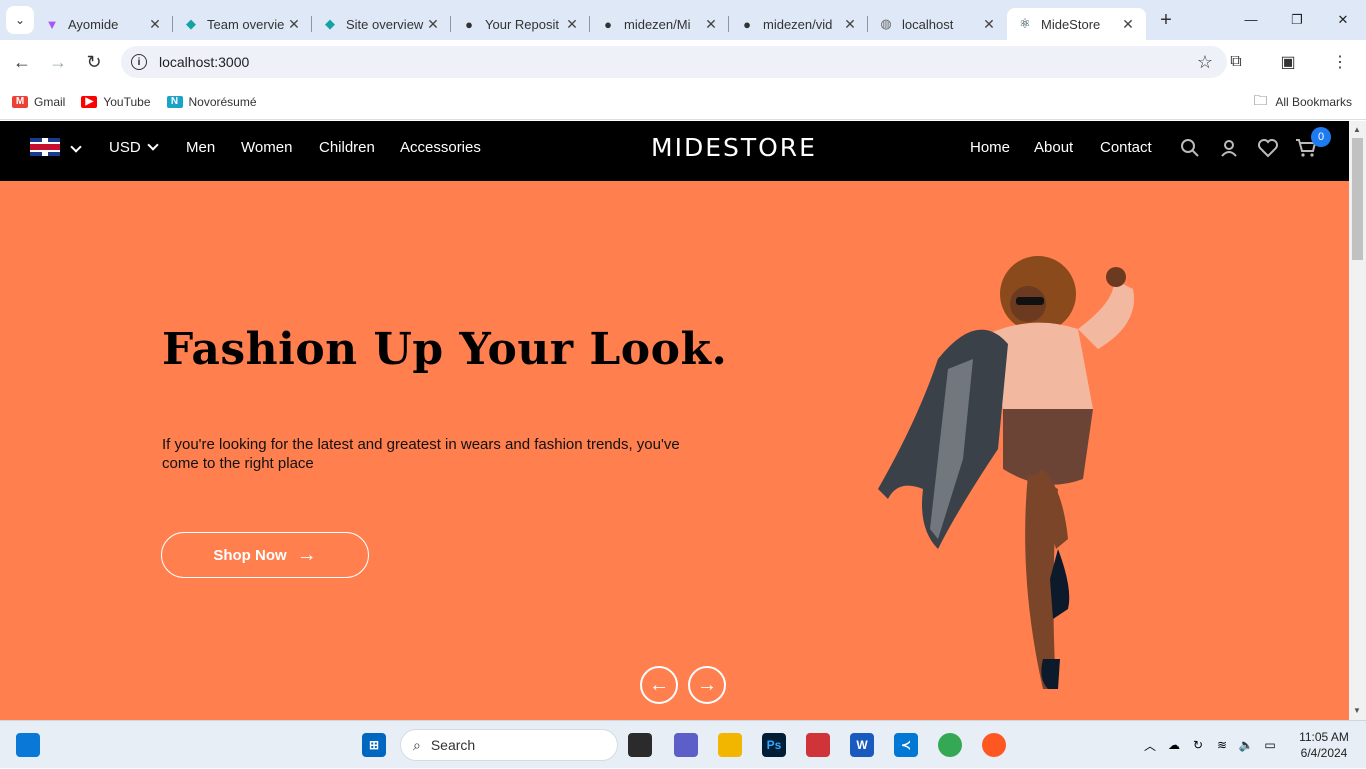 Image resolution: width=1366 pixels, height=769 pixels. Describe the element at coordinates (1302, 102) in the screenshot. I see `all-bookmarks-button: 🗀 All Bookmarks` at that location.